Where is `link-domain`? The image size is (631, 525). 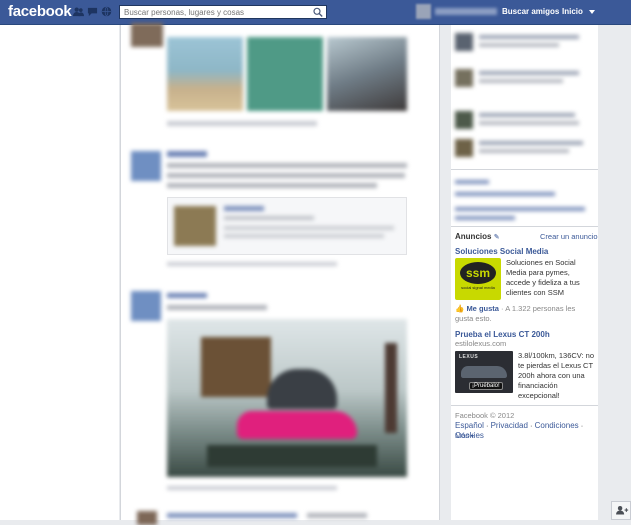 link-domain is located at coordinates (269, 218).